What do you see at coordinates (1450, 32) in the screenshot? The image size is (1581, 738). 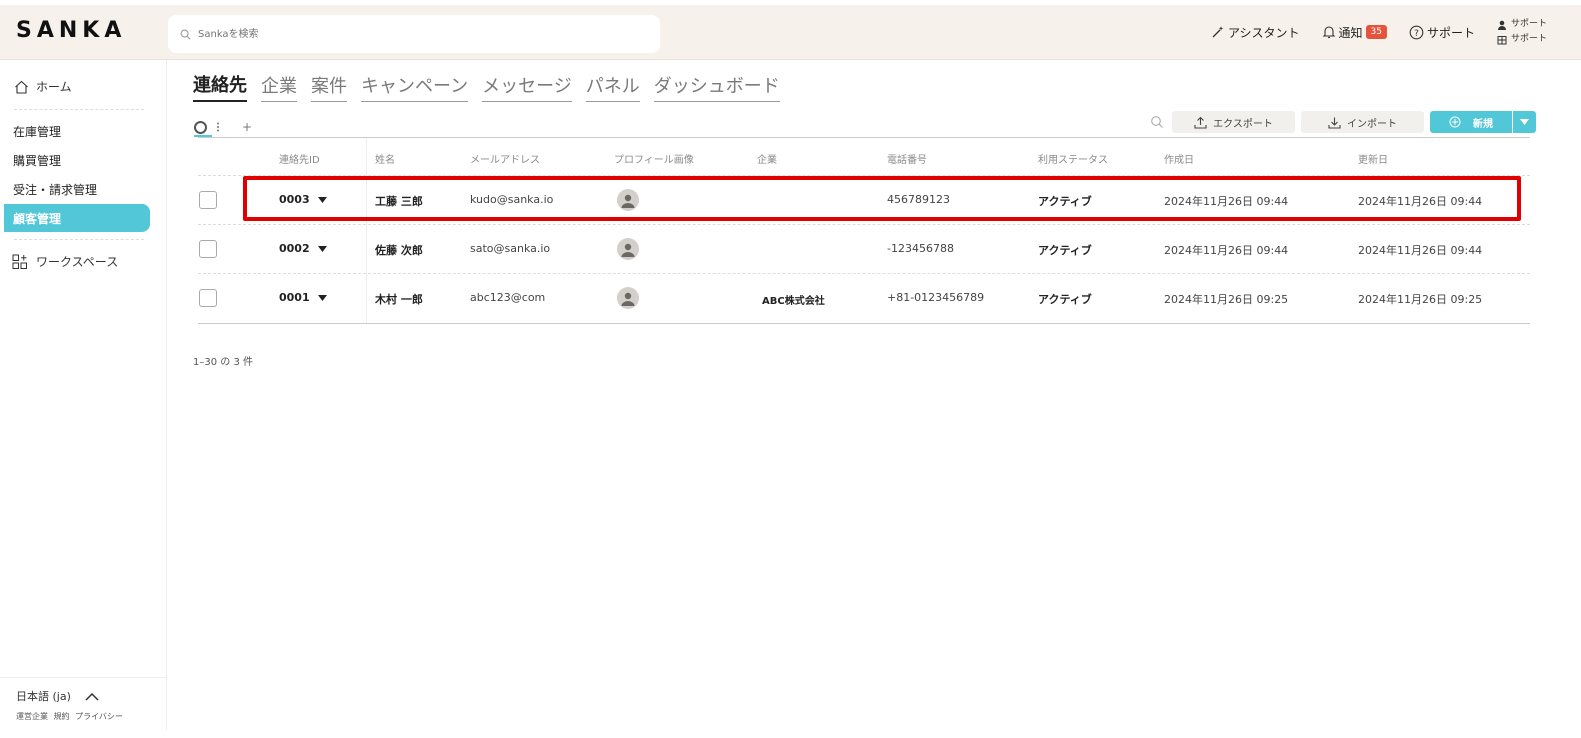 I see `support-label: サポート` at bounding box center [1450, 32].